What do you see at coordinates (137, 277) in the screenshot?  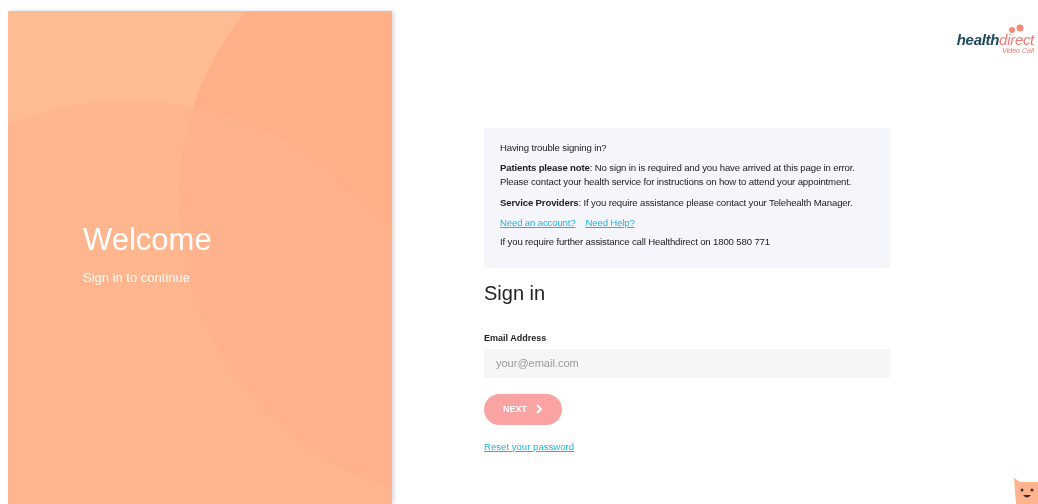 I see `welcome-subtitle: Sign in to continue` at bounding box center [137, 277].